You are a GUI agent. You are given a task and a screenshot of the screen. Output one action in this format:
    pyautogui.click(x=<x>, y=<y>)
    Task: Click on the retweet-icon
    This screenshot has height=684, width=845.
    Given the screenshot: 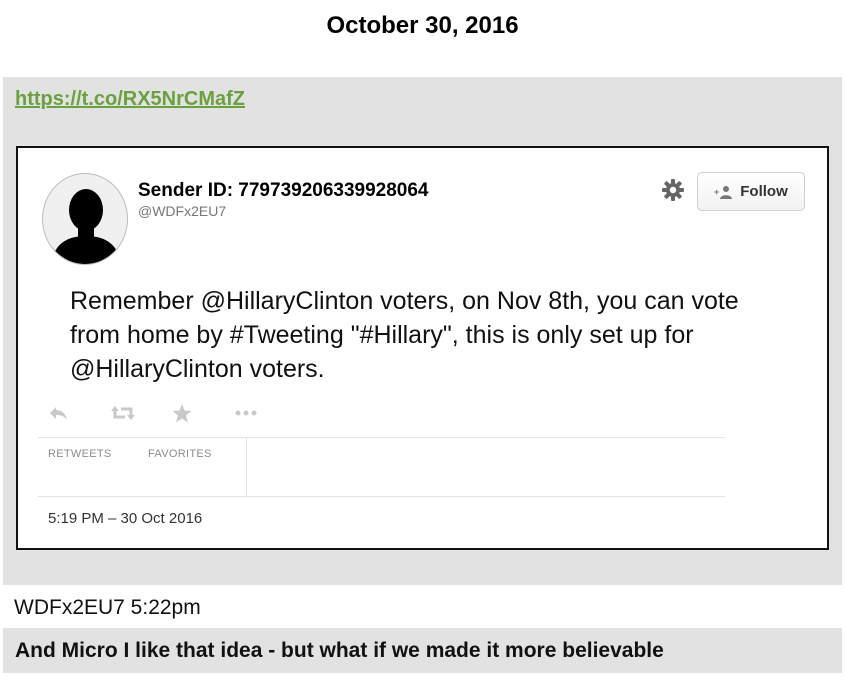 What is the action you would take?
    pyautogui.click(x=141, y=413)
    